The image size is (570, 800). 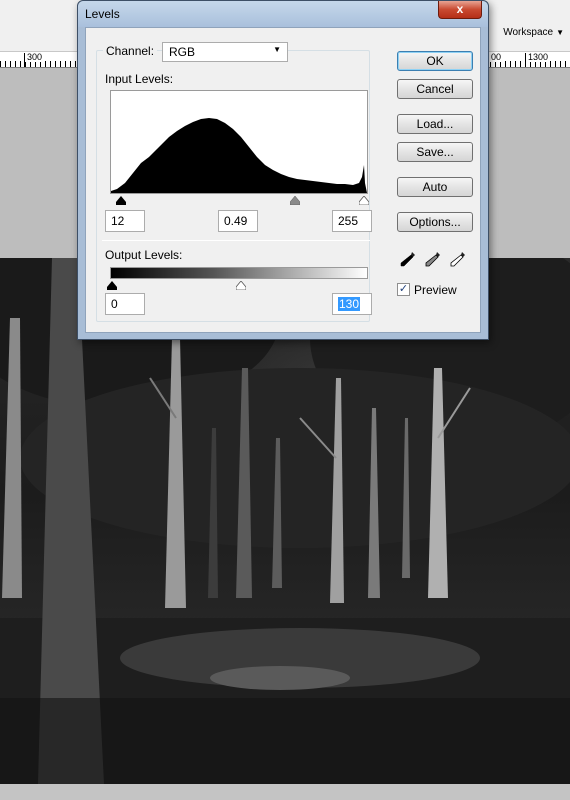 What do you see at coordinates (435, 89) in the screenshot?
I see `cancel-button: Cancel` at bounding box center [435, 89].